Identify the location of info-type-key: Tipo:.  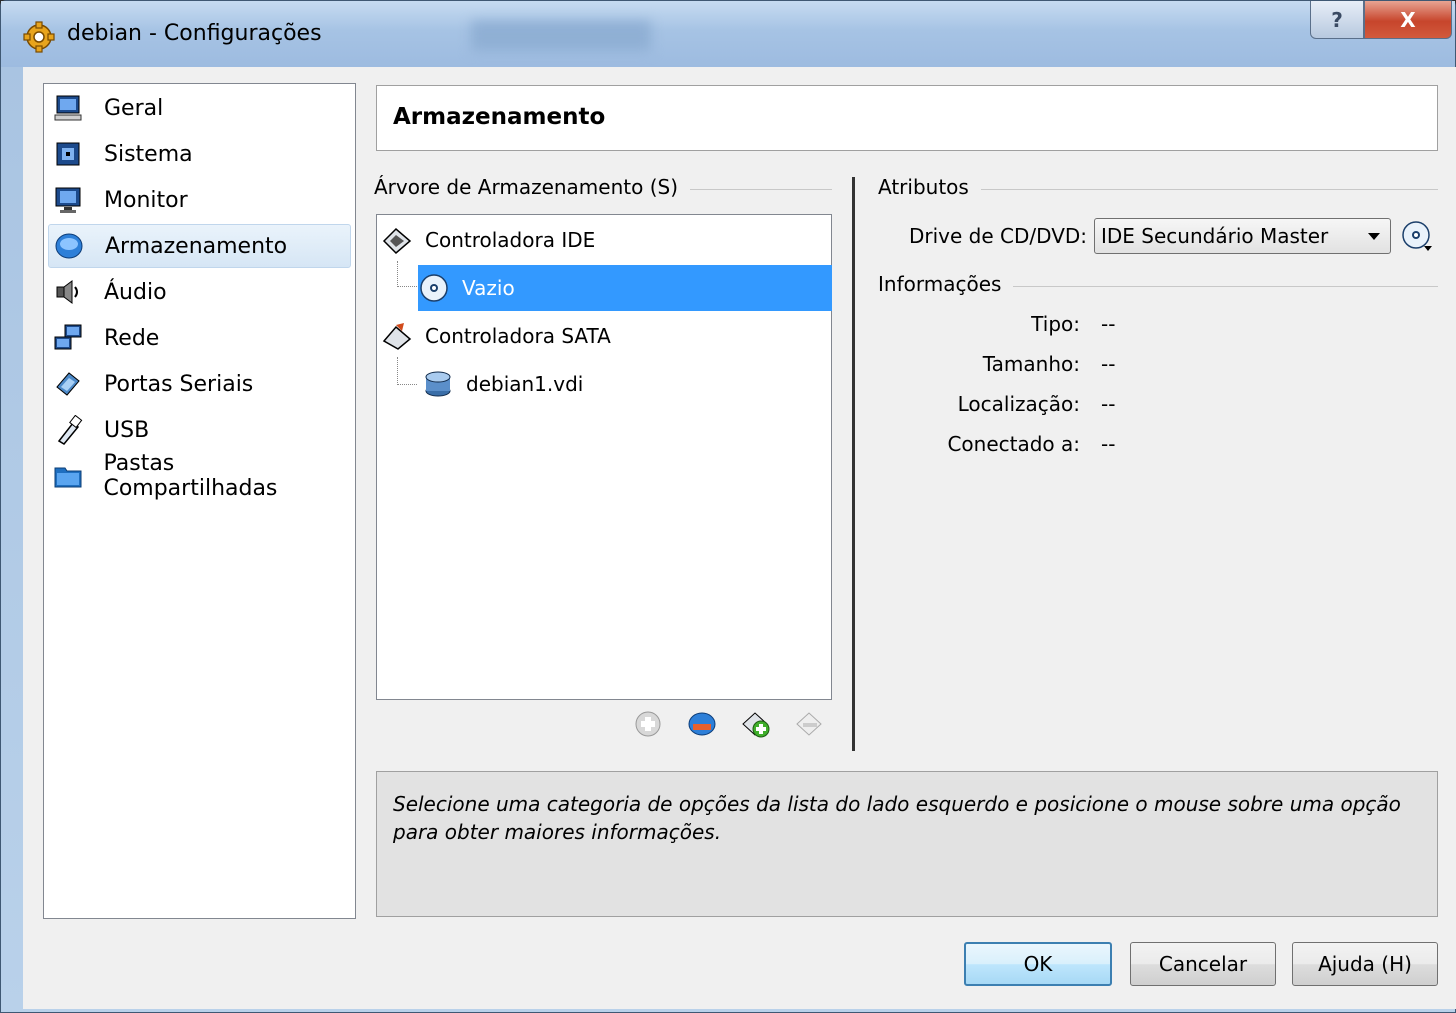
(1055, 324).